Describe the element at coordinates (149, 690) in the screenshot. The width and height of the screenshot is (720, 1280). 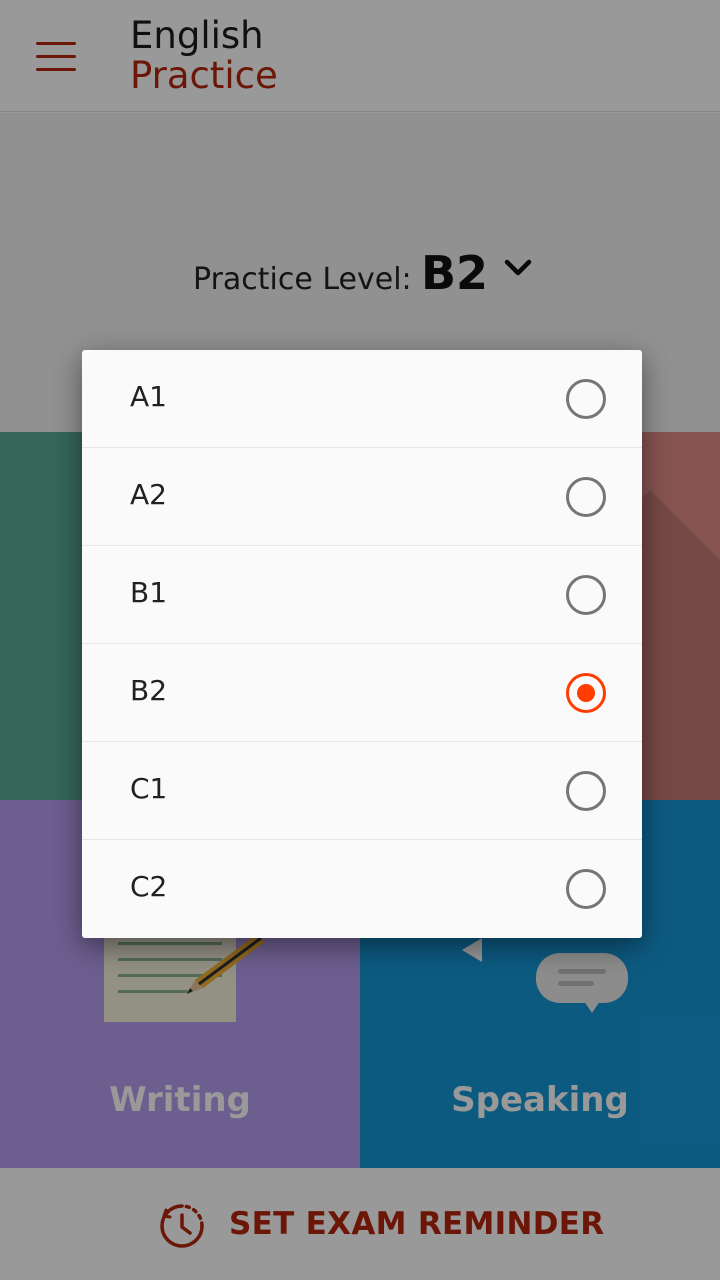
I see `level-option-label: B2` at that location.